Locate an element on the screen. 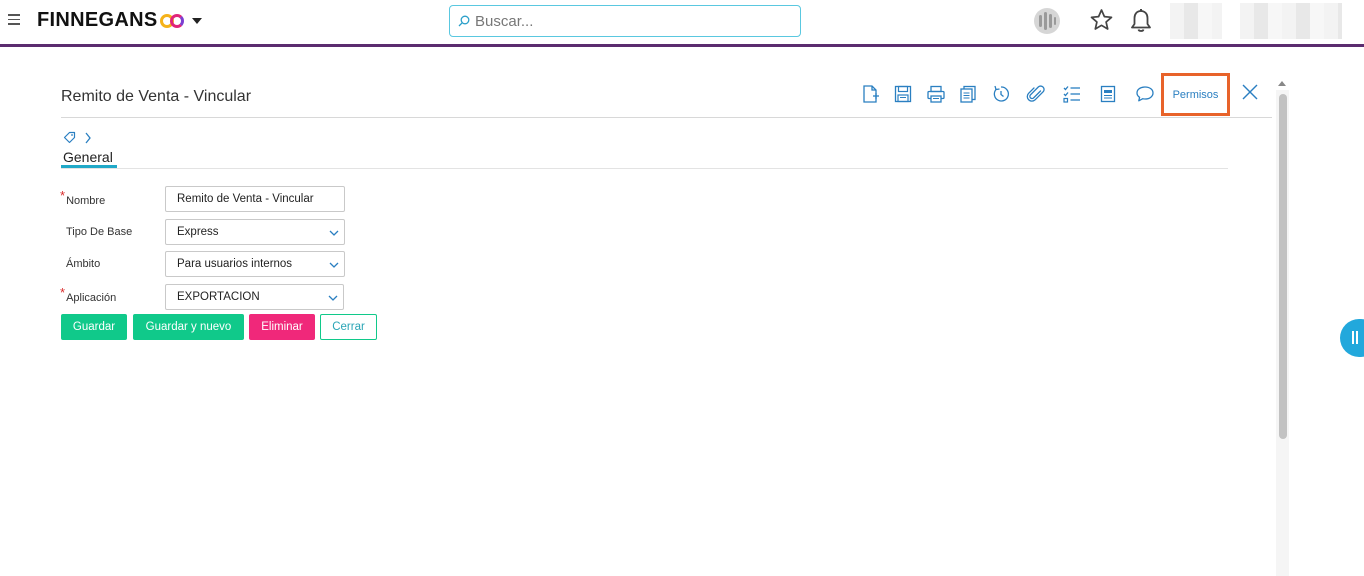  save-button: Guardar is located at coordinates (94, 327).